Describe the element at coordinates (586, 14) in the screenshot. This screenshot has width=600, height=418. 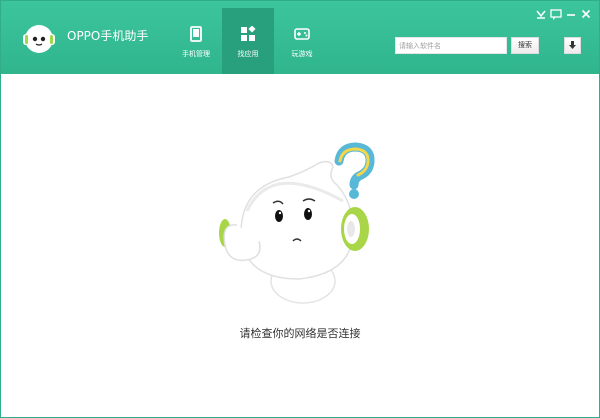
I see `close-icon` at that location.